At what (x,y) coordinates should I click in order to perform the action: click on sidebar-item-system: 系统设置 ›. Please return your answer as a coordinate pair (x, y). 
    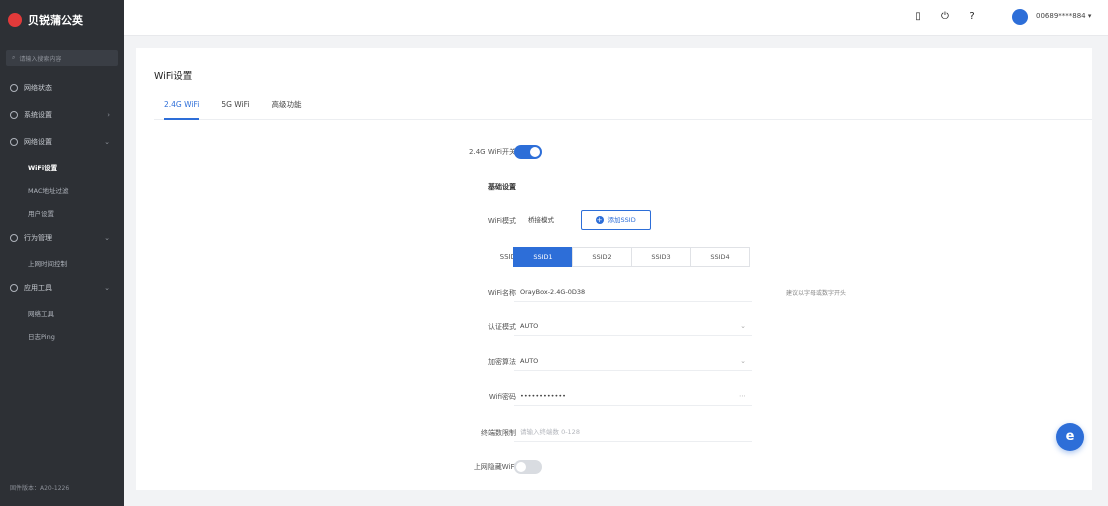
    Looking at the image, I should click on (62, 114).